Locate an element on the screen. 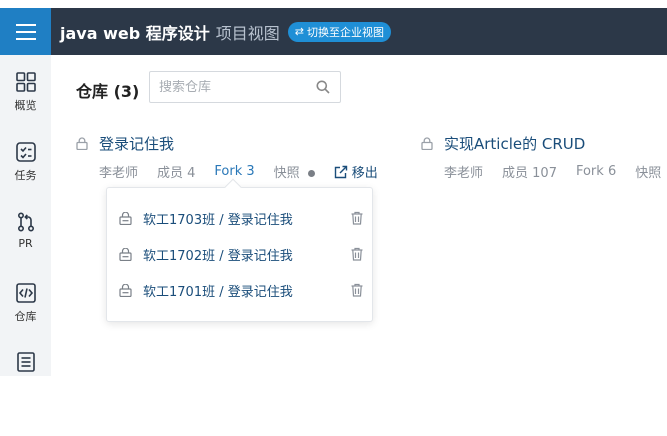 Image resolution: width=667 pixels, height=436 pixels. sidebar-item-task: 任务 is located at coordinates (25, 162).